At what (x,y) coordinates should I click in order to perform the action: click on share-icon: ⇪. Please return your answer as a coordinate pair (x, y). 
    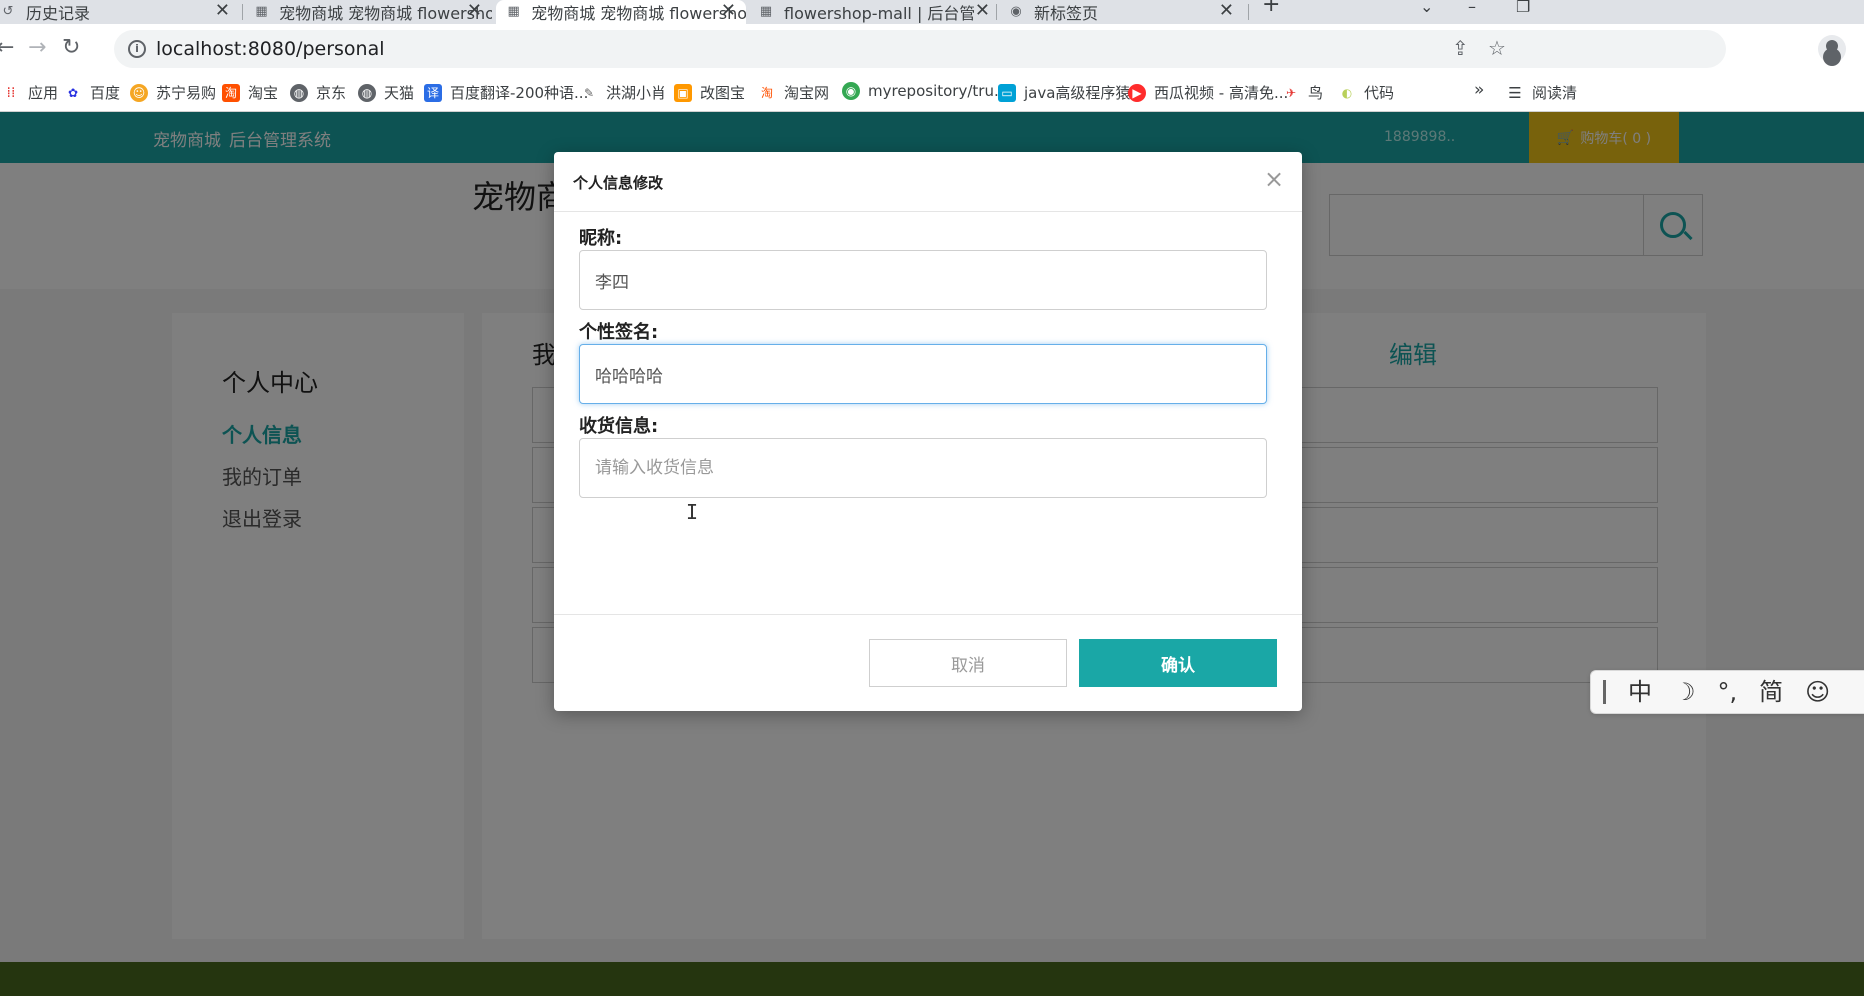
    Looking at the image, I should click on (1460, 48).